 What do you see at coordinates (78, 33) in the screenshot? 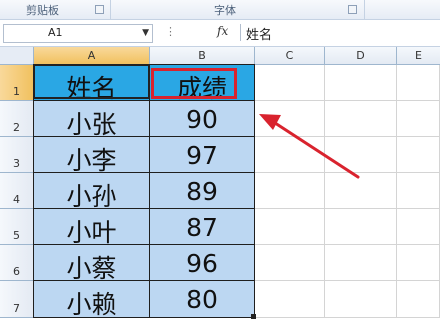
I see `name-box: A1 ▼` at bounding box center [78, 33].